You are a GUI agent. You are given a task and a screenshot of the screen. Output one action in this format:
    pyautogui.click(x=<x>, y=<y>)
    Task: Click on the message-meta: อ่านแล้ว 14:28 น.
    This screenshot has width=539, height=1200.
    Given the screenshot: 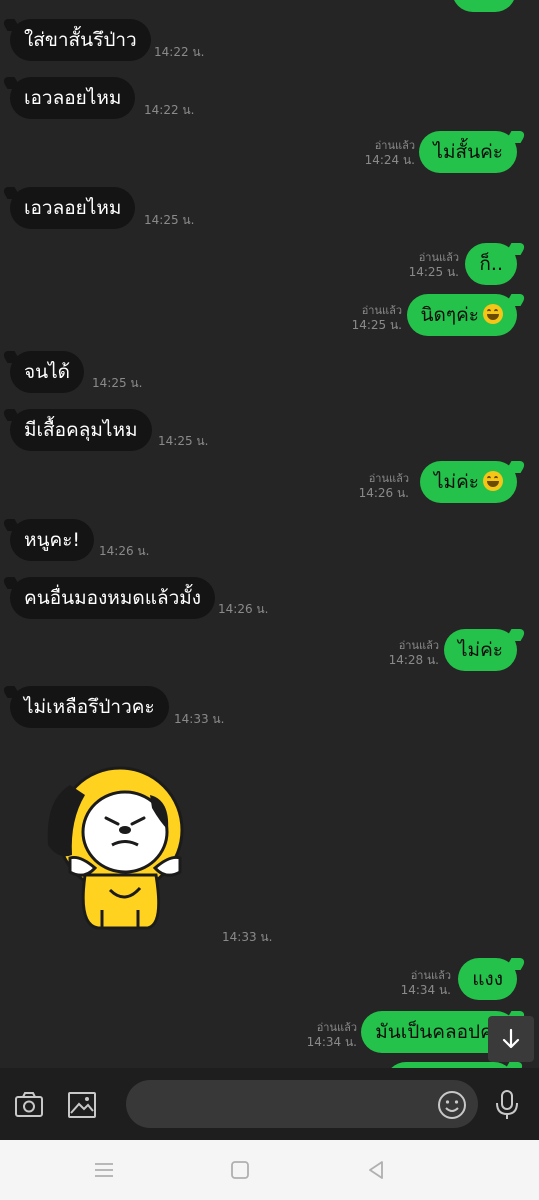 What is the action you would take?
    pyautogui.click(x=414, y=653)
    